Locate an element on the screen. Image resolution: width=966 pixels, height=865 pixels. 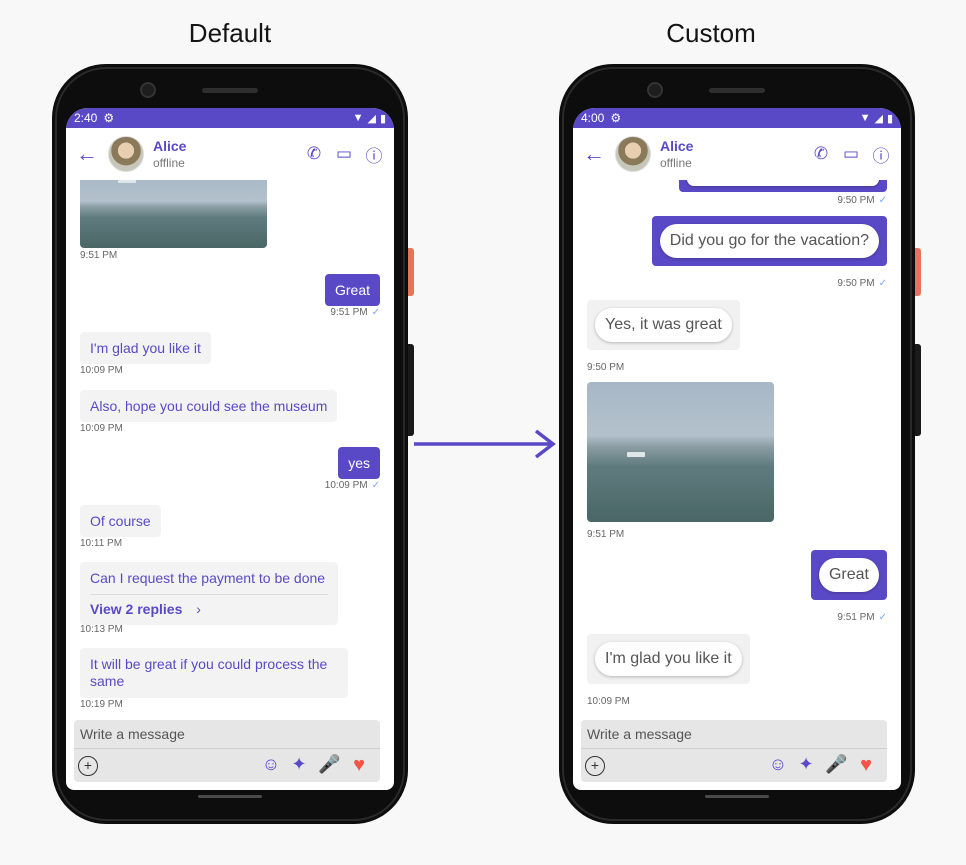
message-time: 10:11 PM is located at coordinates (101, 543).